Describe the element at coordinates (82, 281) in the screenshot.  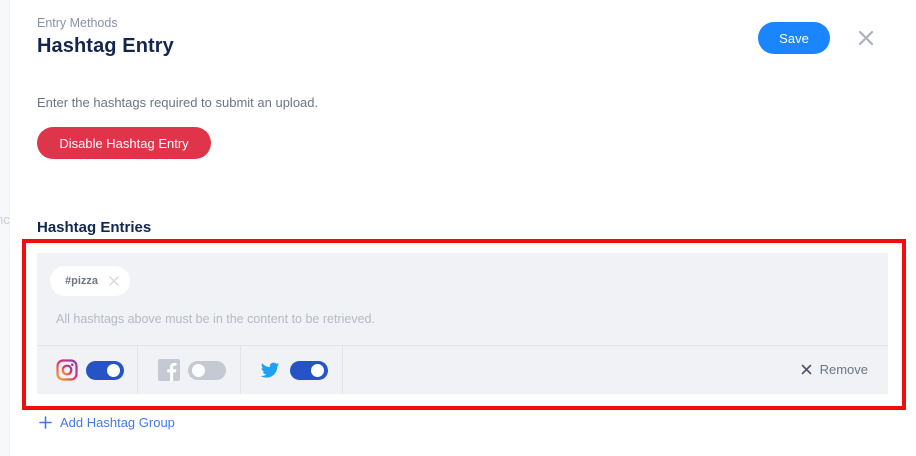
I see `hashtag-chip-label: #pizza` at that location.